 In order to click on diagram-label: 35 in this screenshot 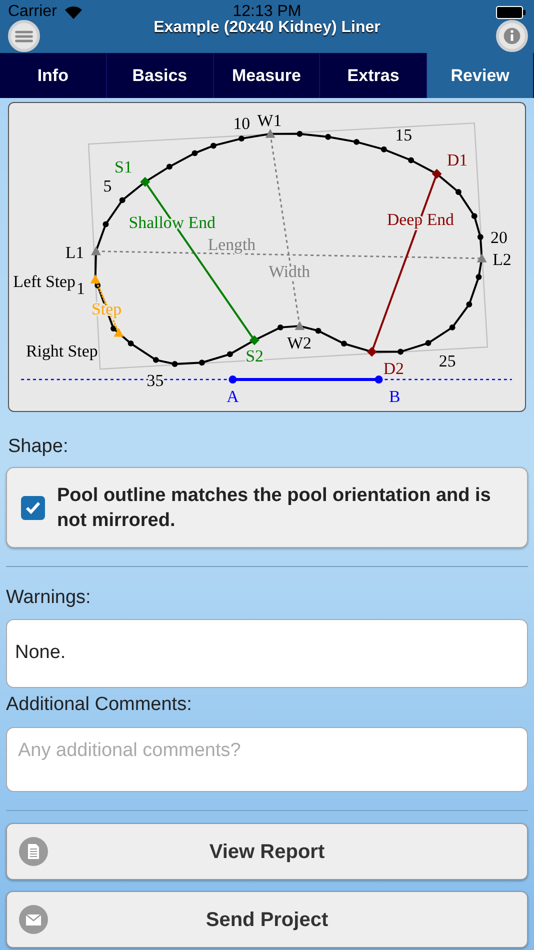, I will do `click(155, 380)`.